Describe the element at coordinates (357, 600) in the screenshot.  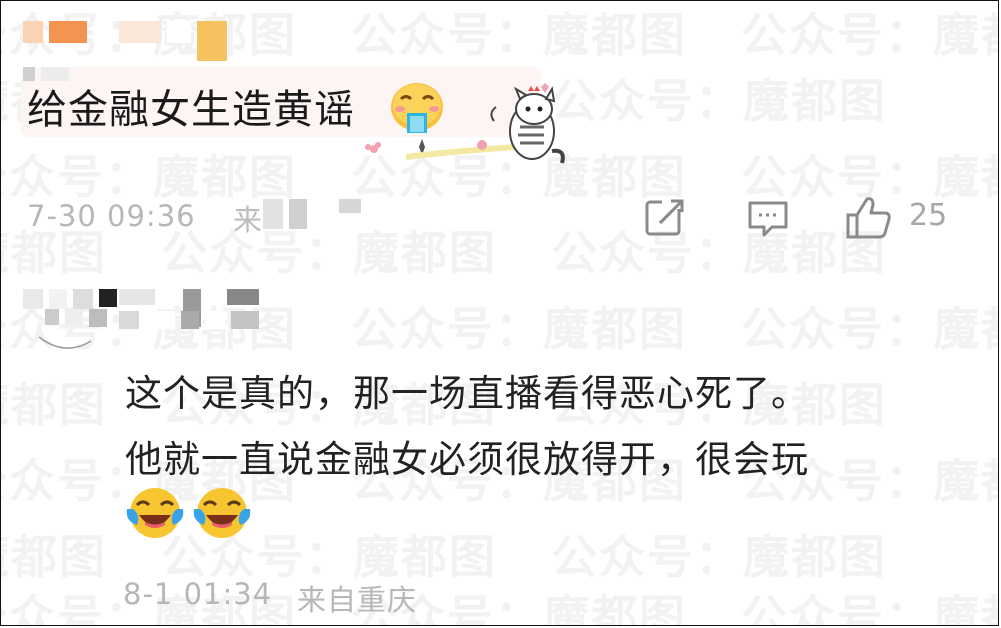
I see `comment-location: 来自重庆` at that location.